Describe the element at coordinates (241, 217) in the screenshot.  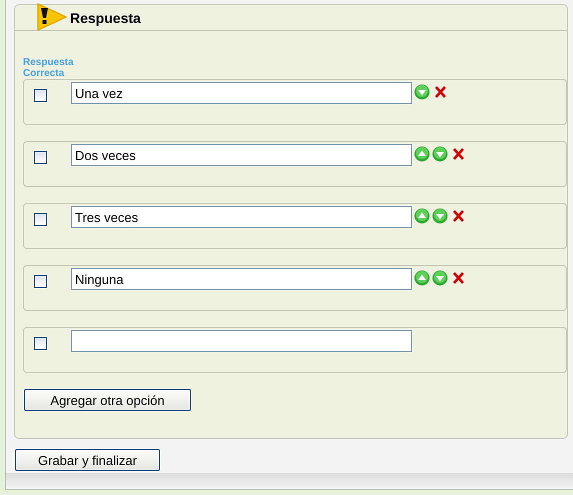
I see `option-field: Tres veces` at that location.